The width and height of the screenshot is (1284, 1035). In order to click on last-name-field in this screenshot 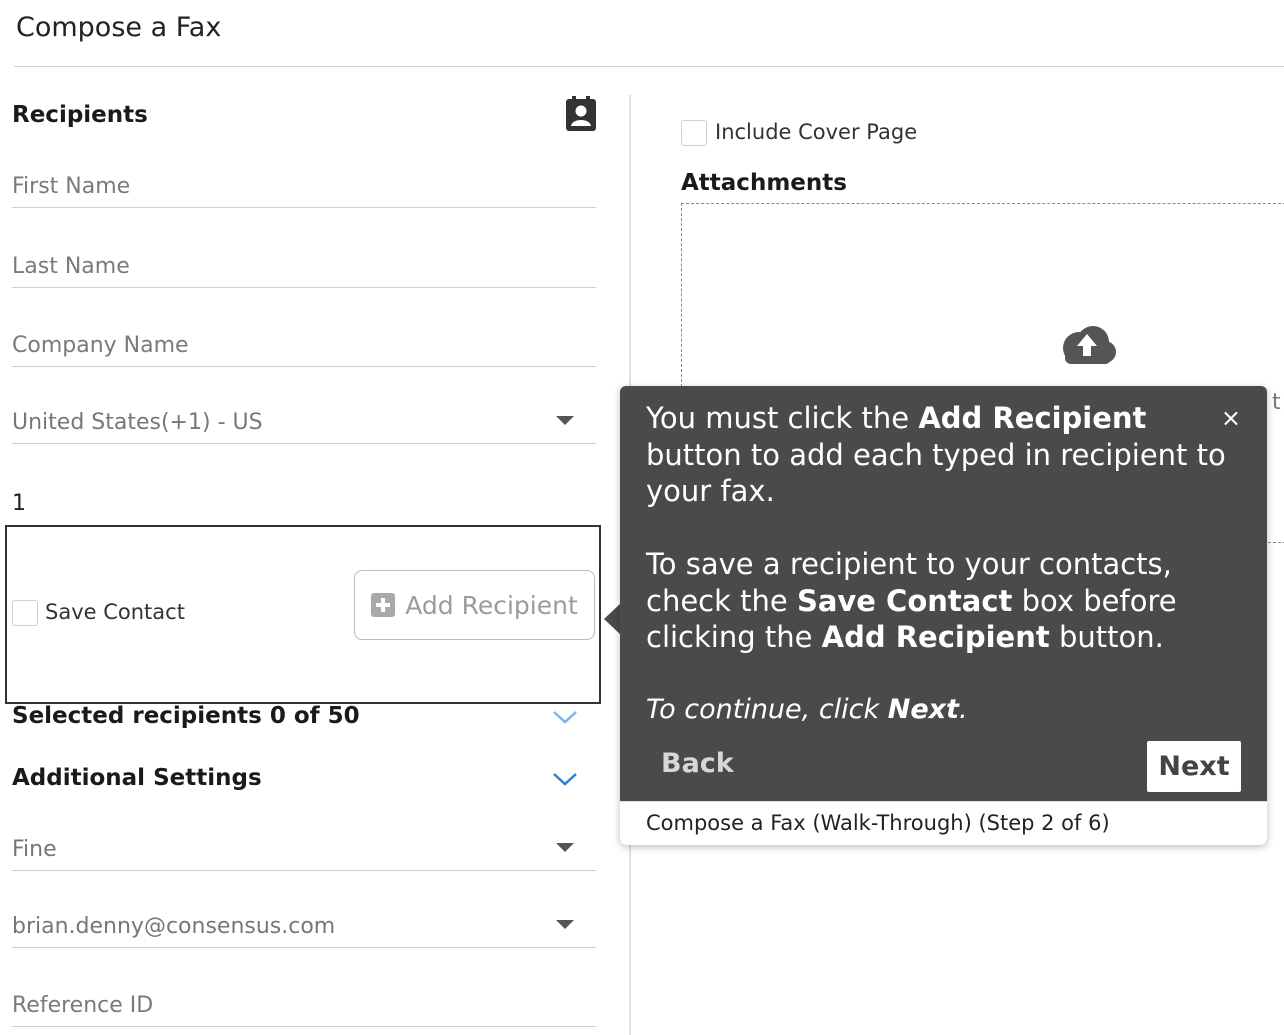, I will do `click(304, 264)`.